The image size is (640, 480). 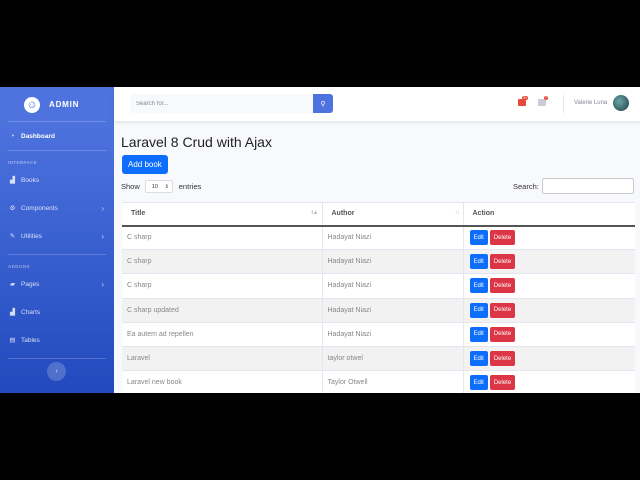 I want to click on avatar, so click(x=621, y=103).